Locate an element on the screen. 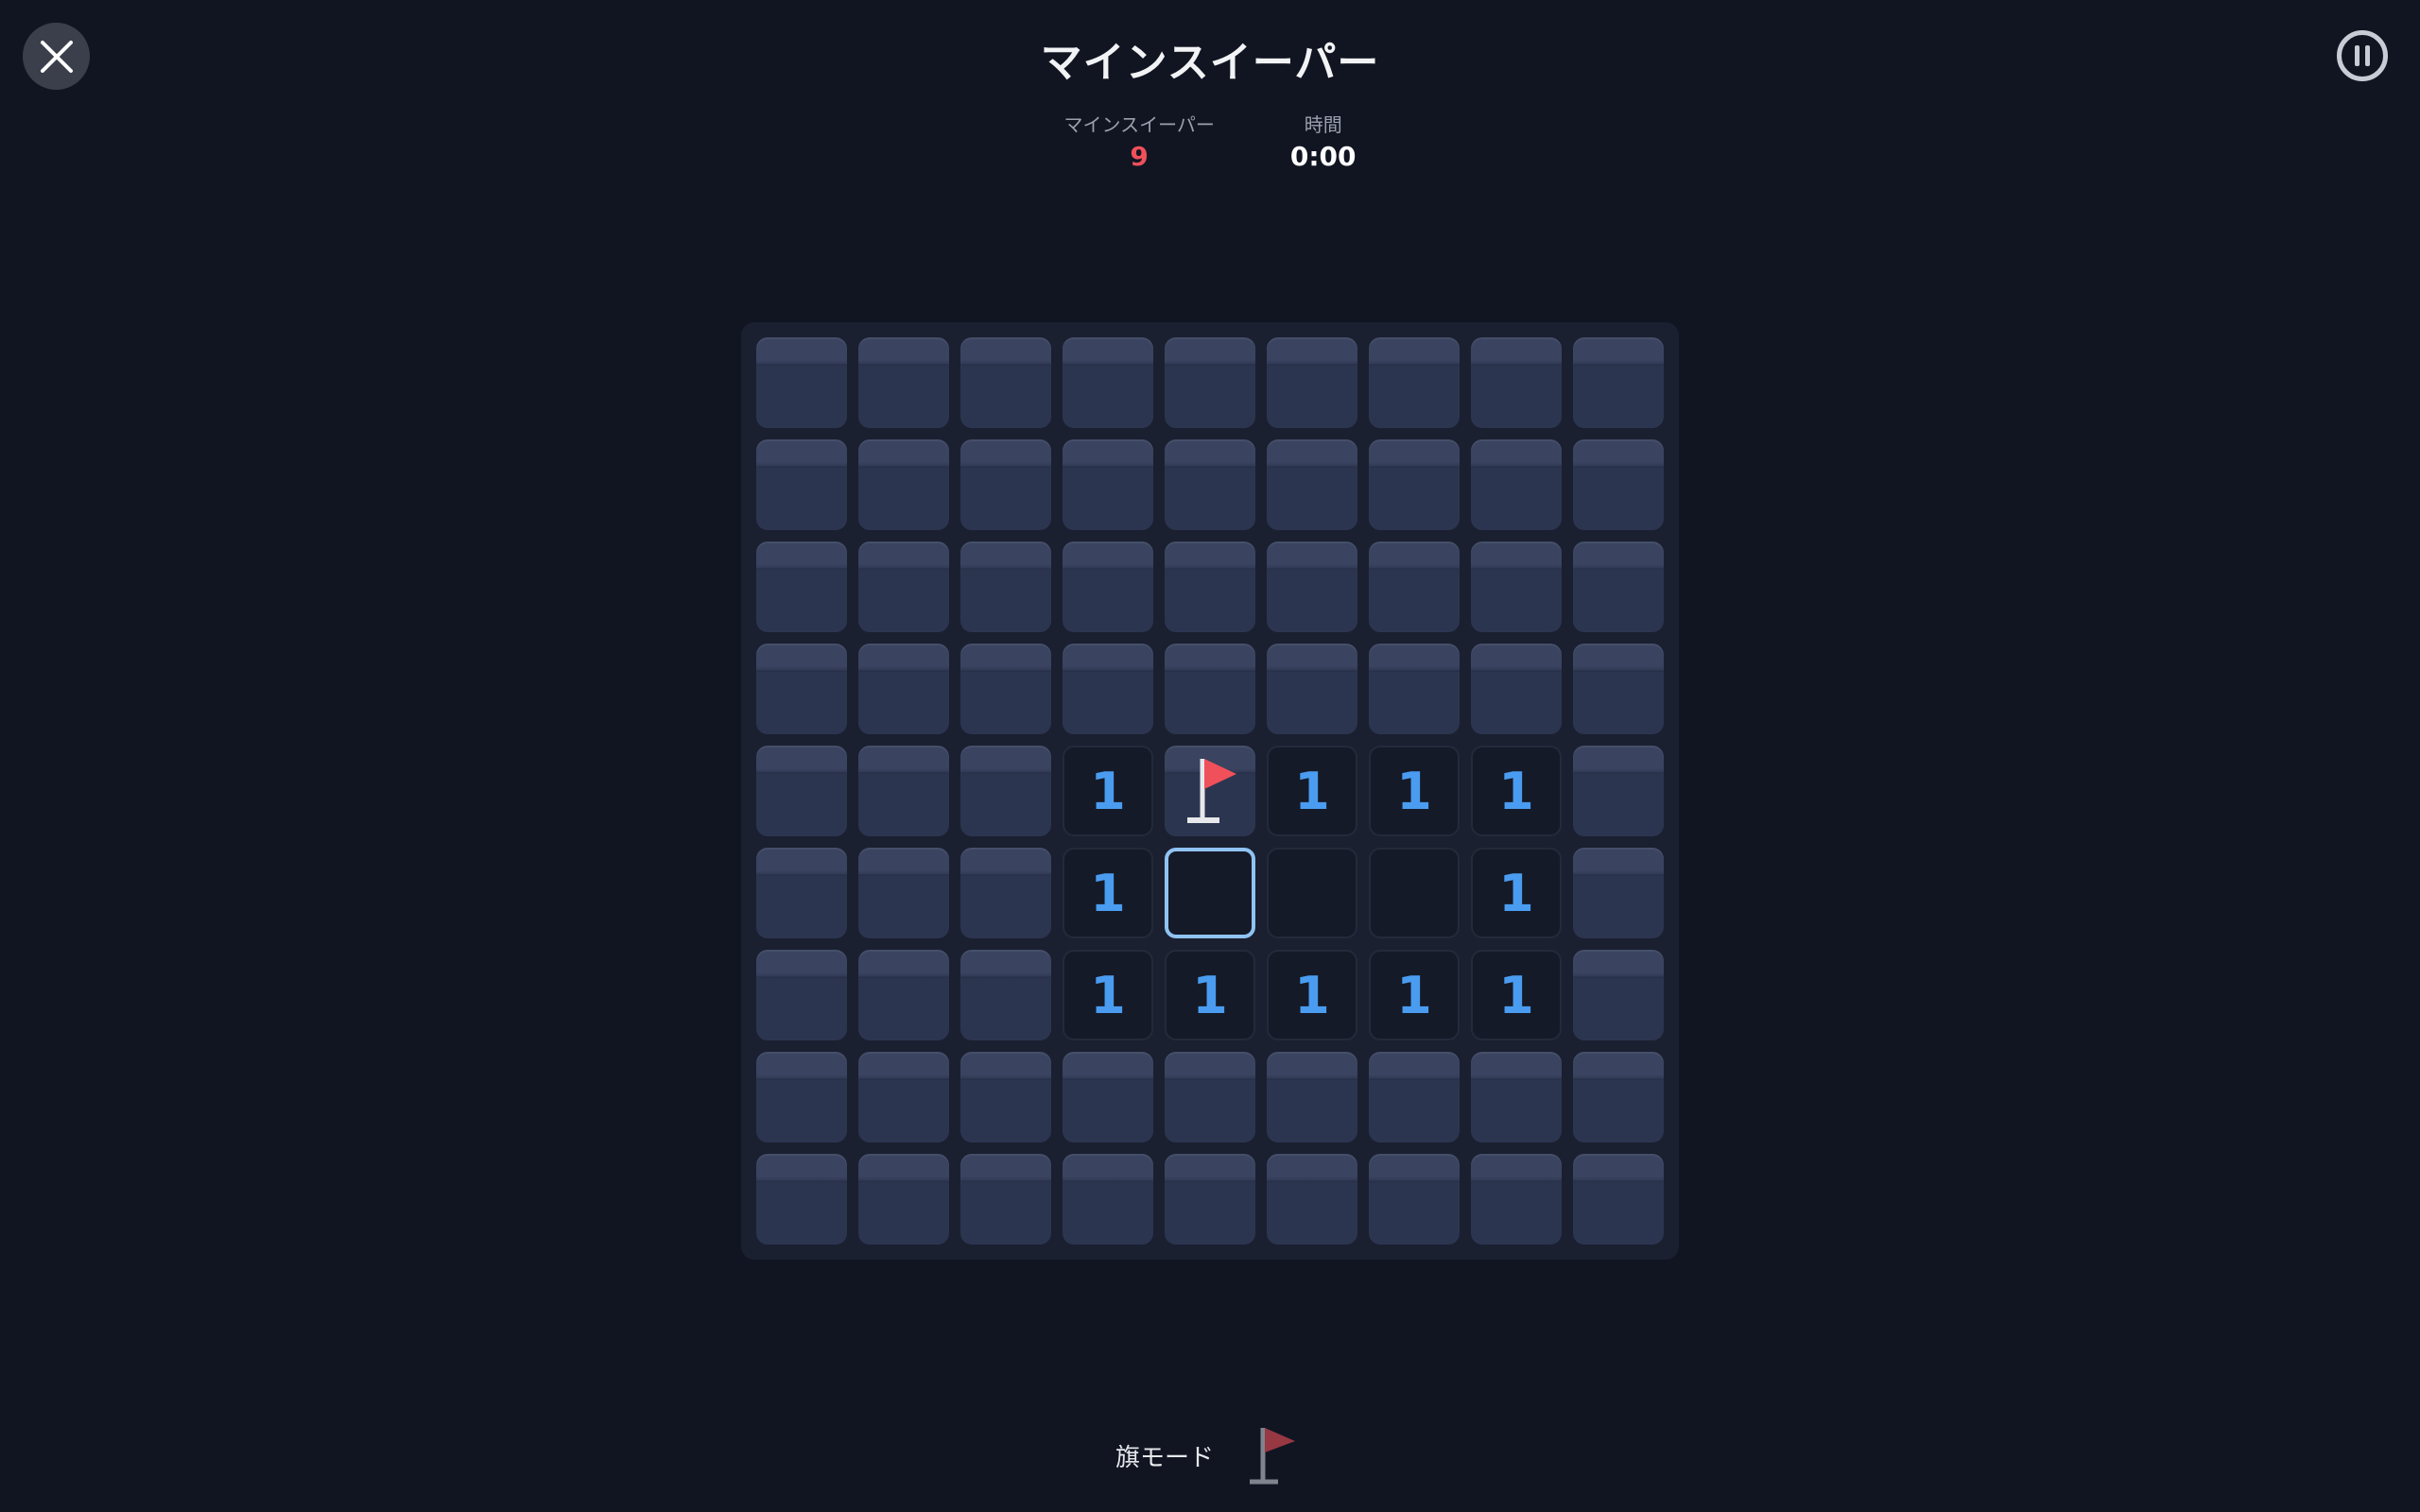 This screenshot has height=1512, width=2420. timer-label: 時間 is located at coordinates (1323, 124).